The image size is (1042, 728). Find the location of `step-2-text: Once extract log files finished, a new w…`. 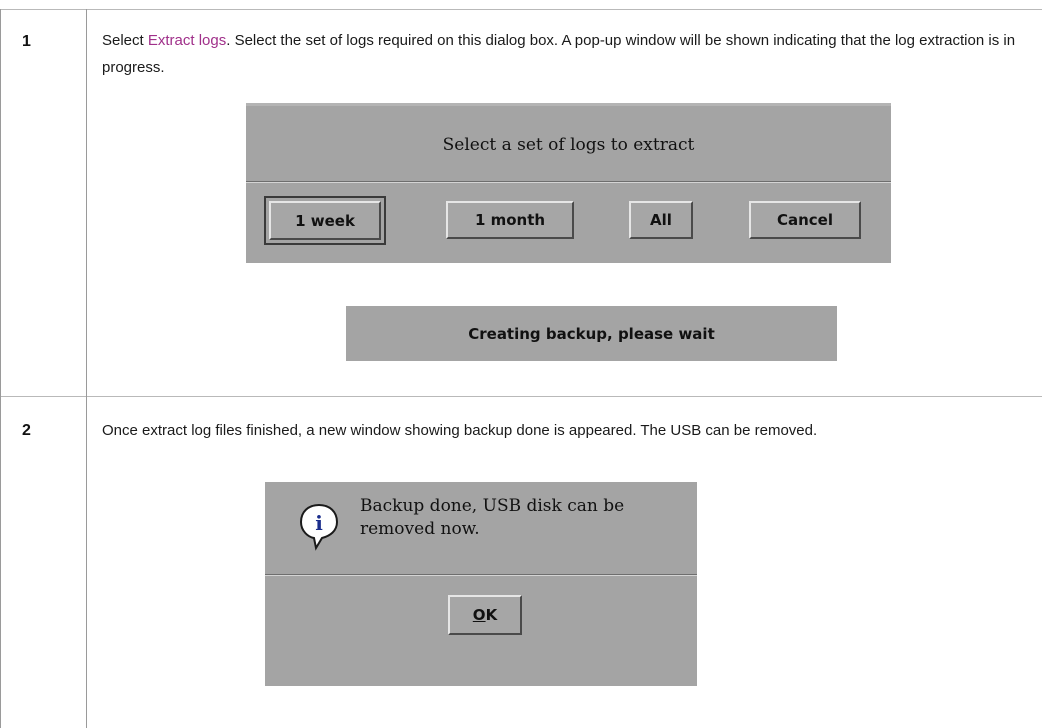

step-2-text: Once extract log files finished, a new w… is located at coordinates (460, 430).